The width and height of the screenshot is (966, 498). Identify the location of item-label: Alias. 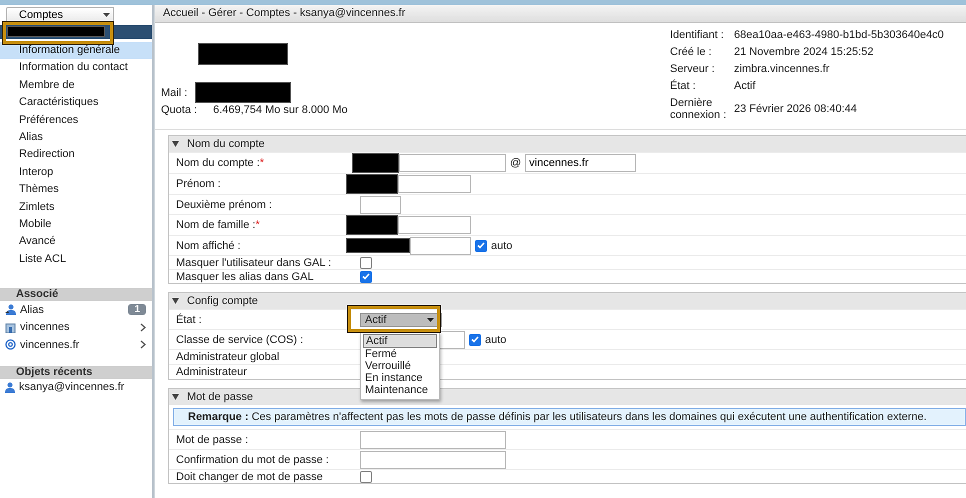
(32, 310).